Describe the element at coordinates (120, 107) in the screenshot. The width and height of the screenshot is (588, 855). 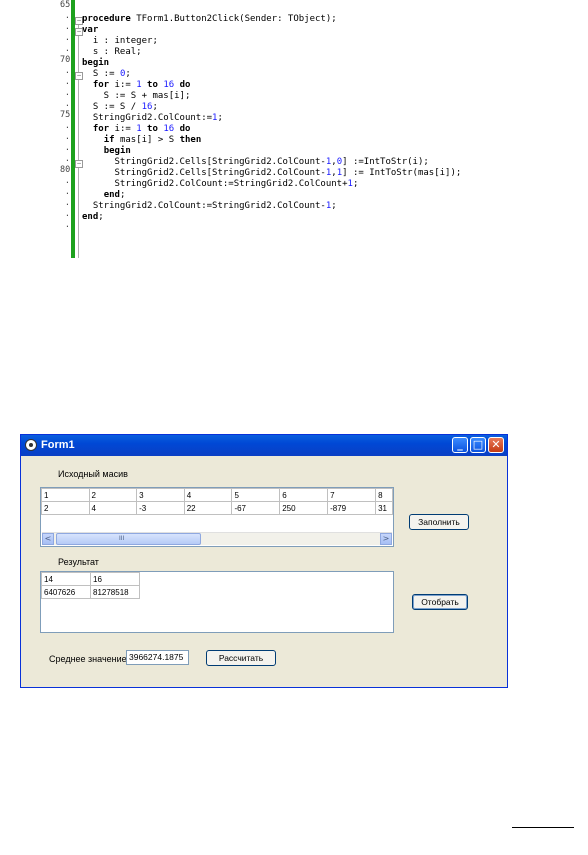
I see `code-line: S := S / 16;` at that location.